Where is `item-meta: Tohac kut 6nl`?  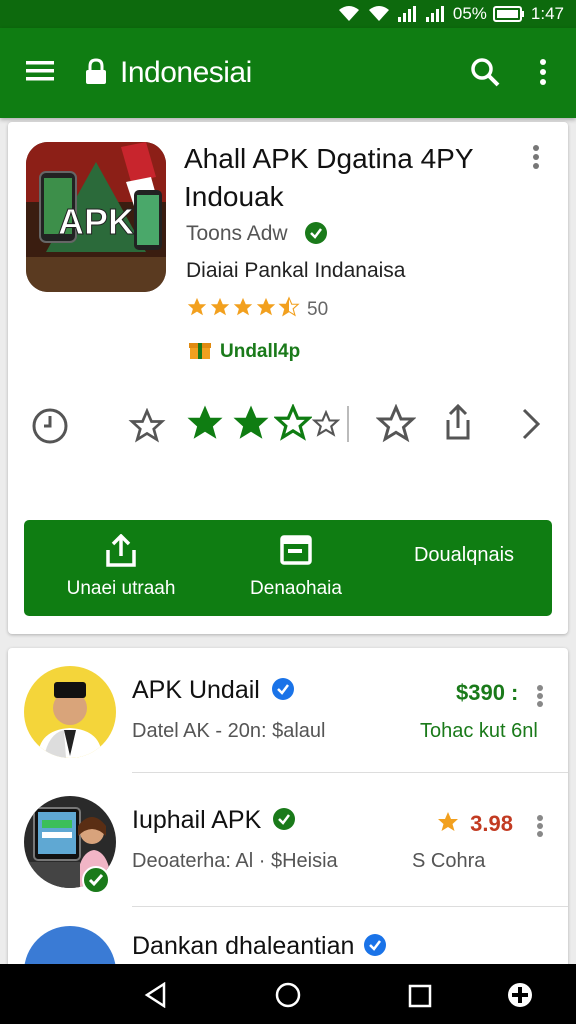 item-meta: Tohac kut 6nl is located at coordinates (479, 731).